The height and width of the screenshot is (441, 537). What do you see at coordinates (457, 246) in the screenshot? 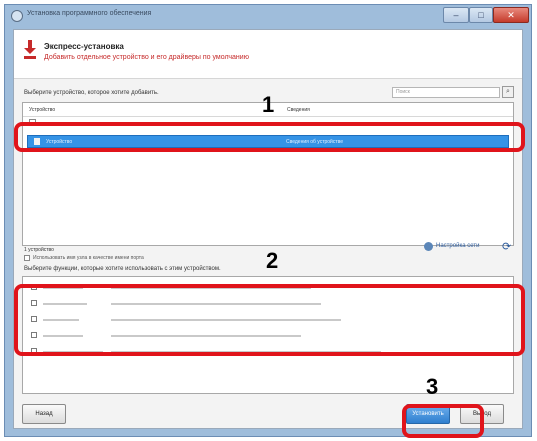
I see `network-settings-link: Настройка сети` at bounding box center [457, 246].